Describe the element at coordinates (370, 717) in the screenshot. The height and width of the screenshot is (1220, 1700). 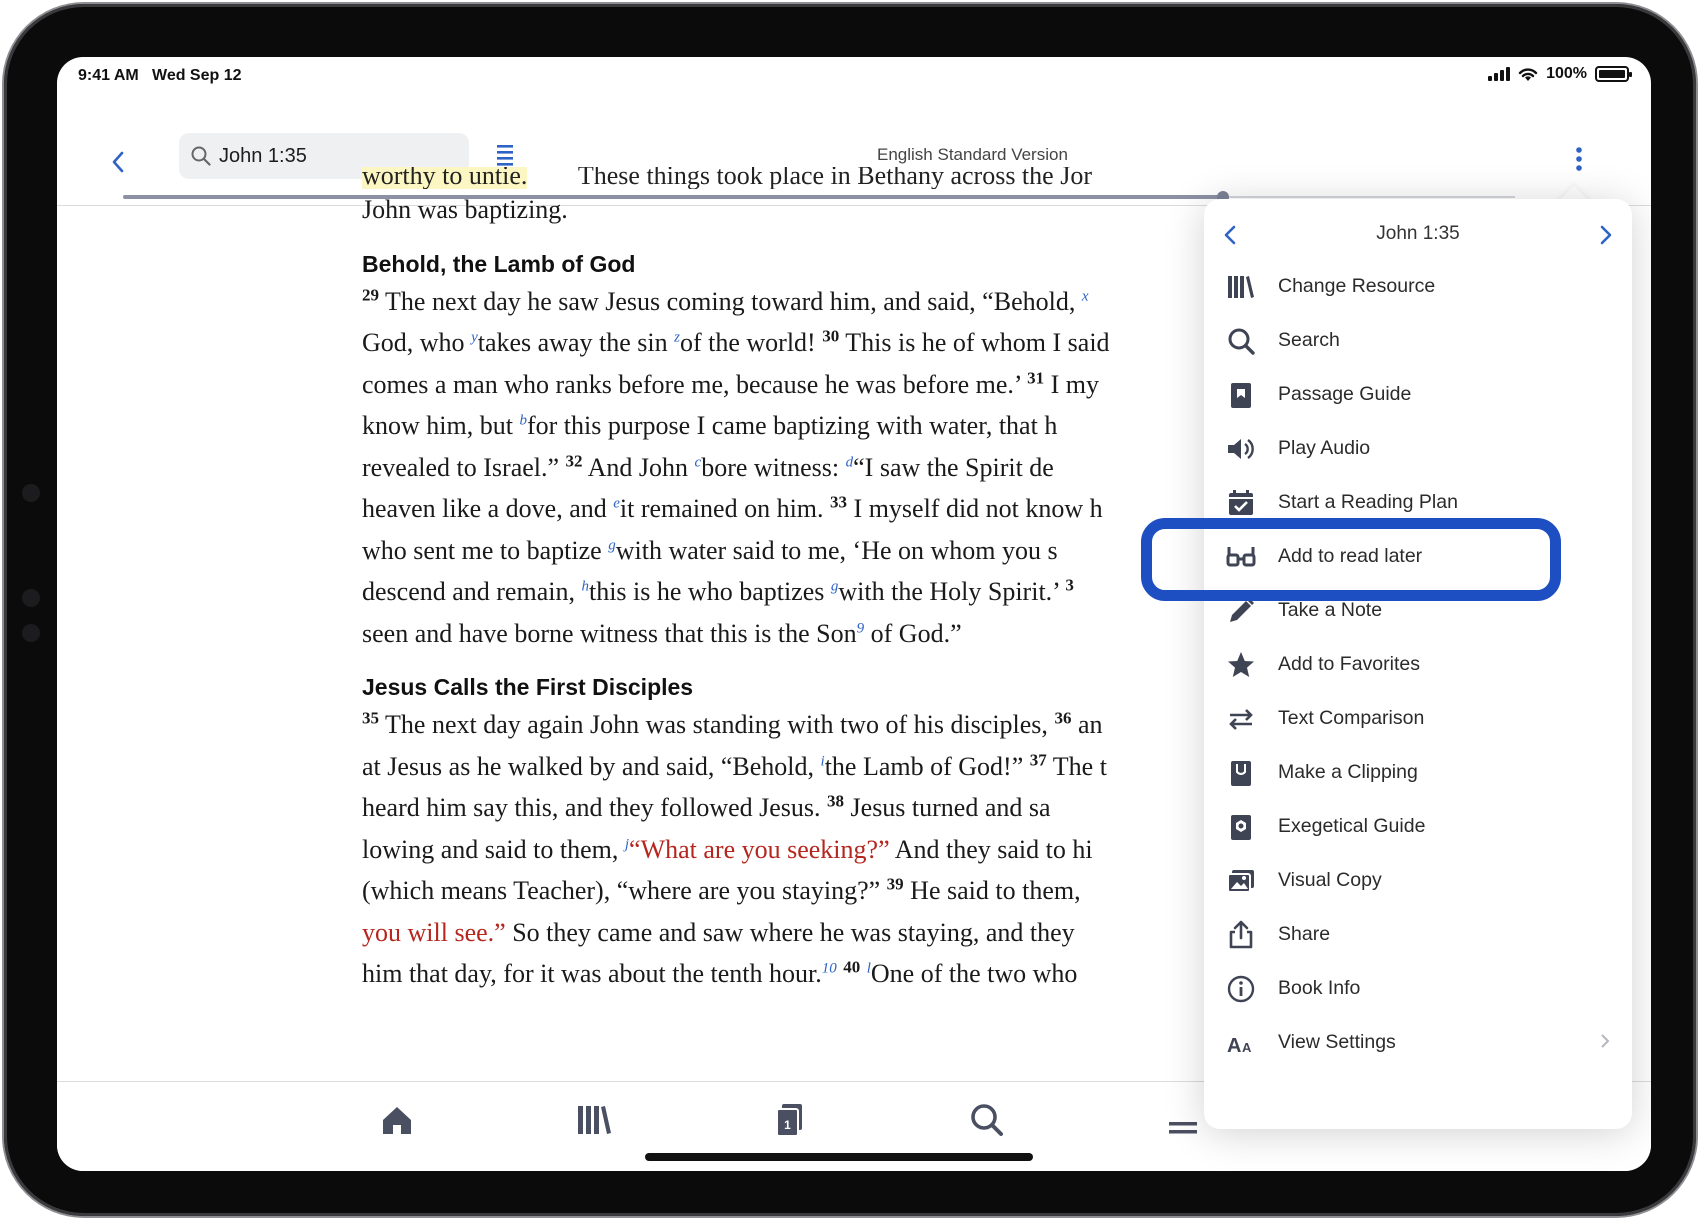
I see `verse-number: 35` at that location.